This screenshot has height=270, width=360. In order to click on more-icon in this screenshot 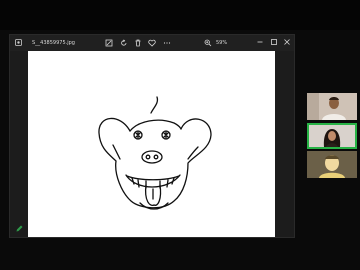, I will do `click(167, 43)`.